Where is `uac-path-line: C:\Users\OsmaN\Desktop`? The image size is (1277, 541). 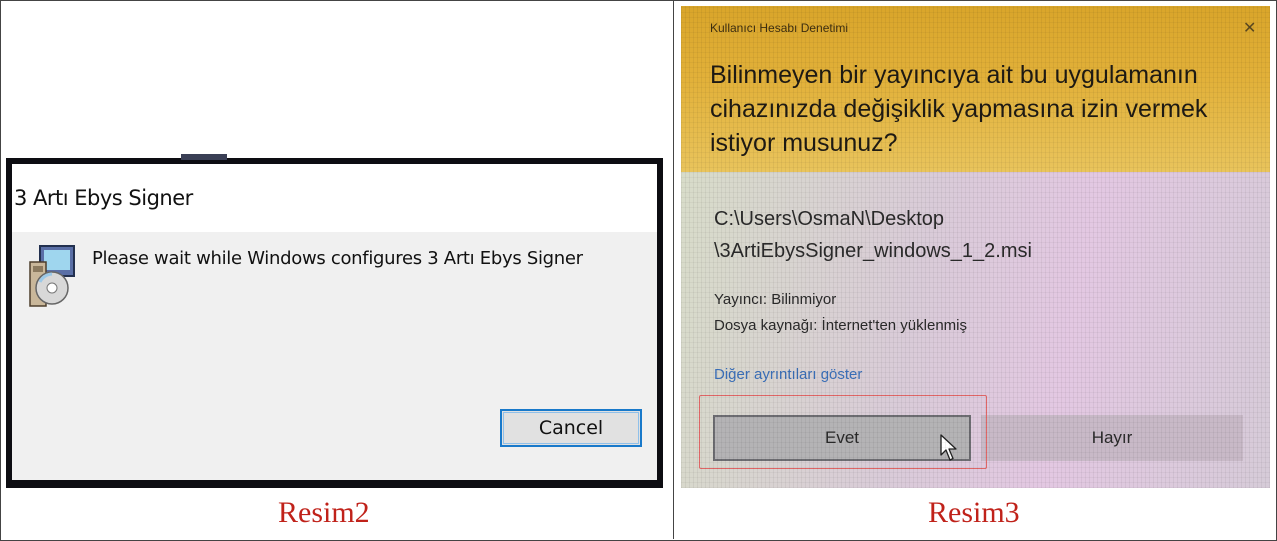
uac-path-line: C:\Users\OsmaN\Desktop is located at coordinates (829, 219).